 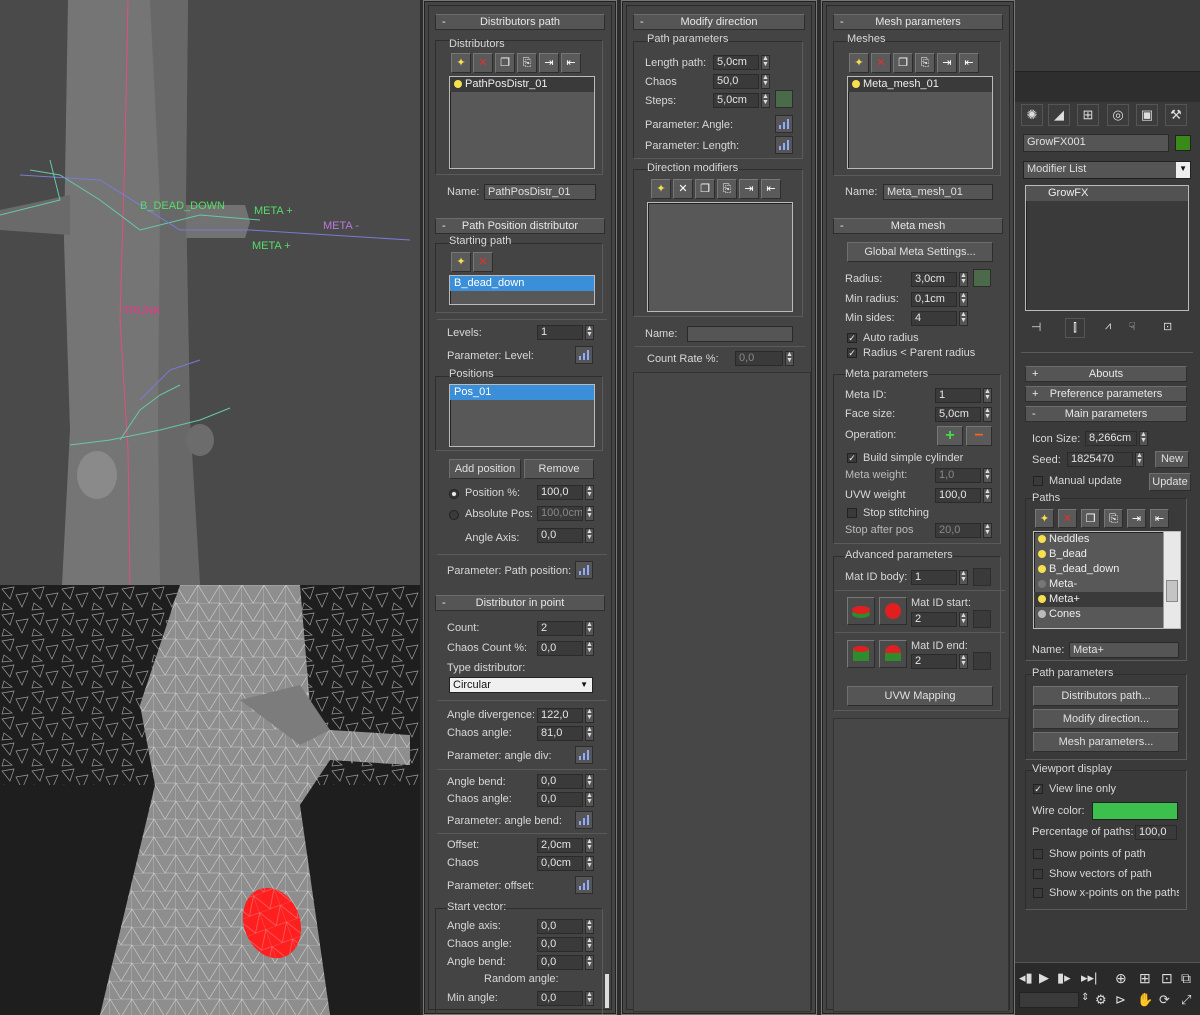 What do you see at coordinates (1147, 115) in the screenshot?
I see `display-icon: ▣` at bounding box center [1147, 115].